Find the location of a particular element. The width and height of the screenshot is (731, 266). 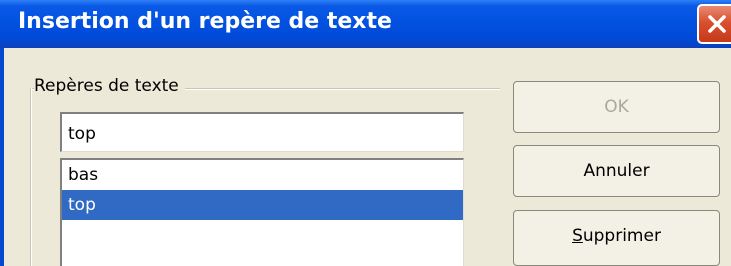

close-button is located at coordinates (714, 24).